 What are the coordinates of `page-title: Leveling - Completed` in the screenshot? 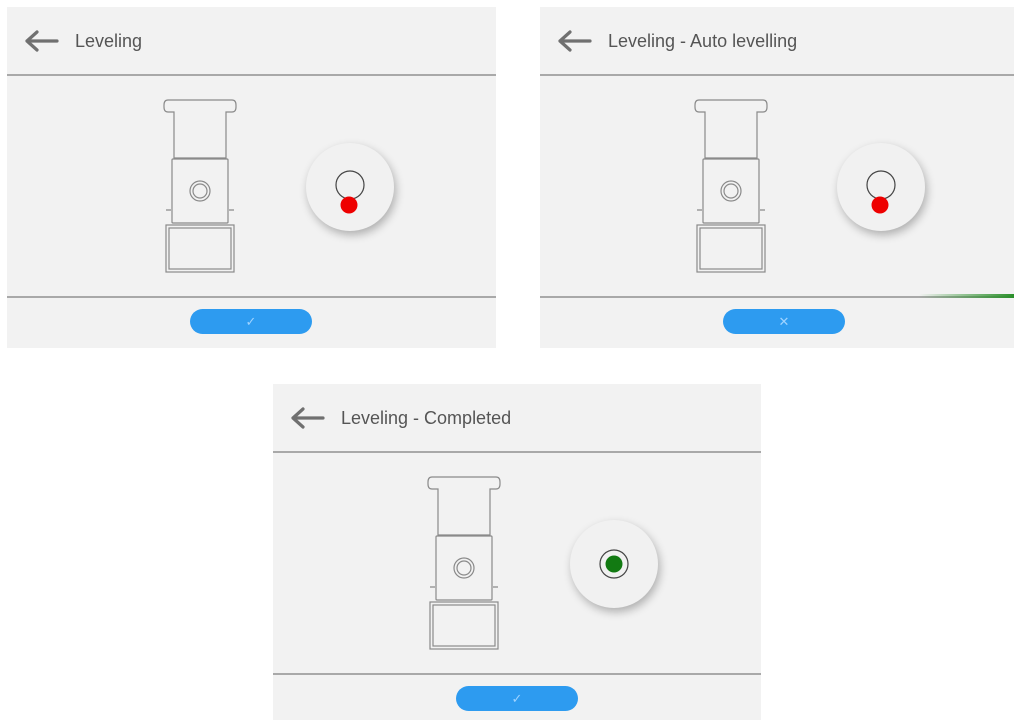 It's located at (426, 418).